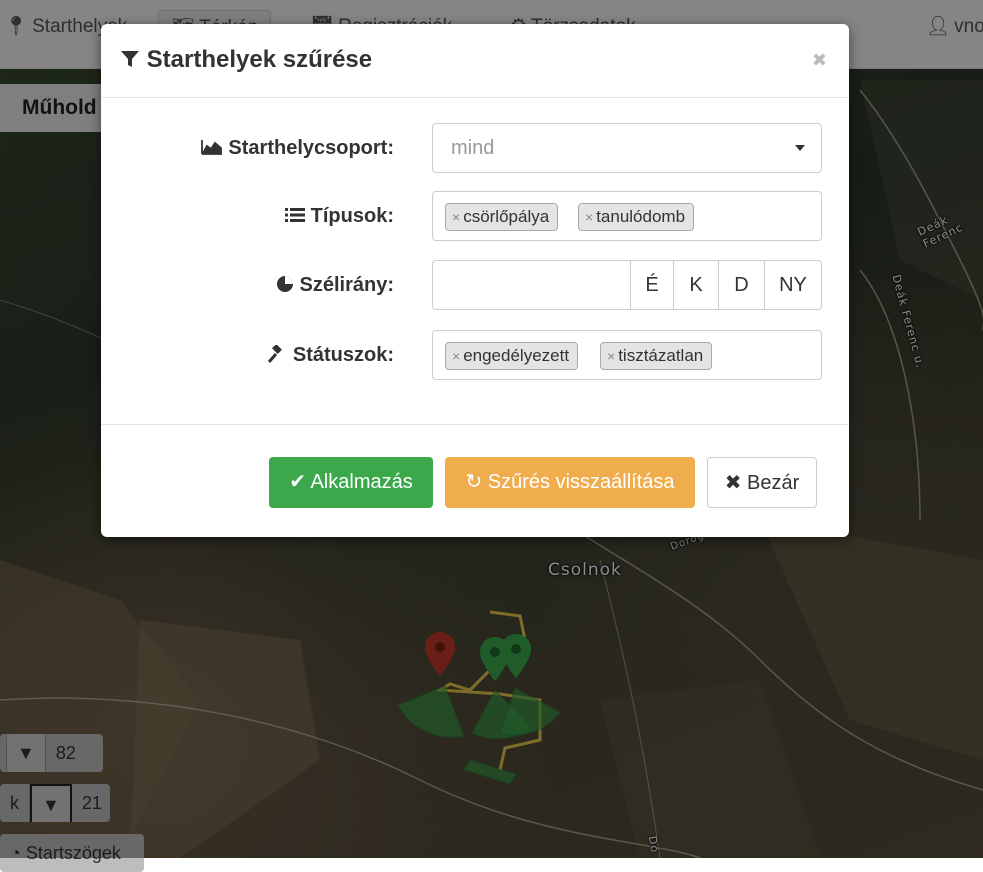 The image size is (983, 872). Describe the element at coordinates (298, 482) in the screenshot. I see `check-icon: ✔` at that location.